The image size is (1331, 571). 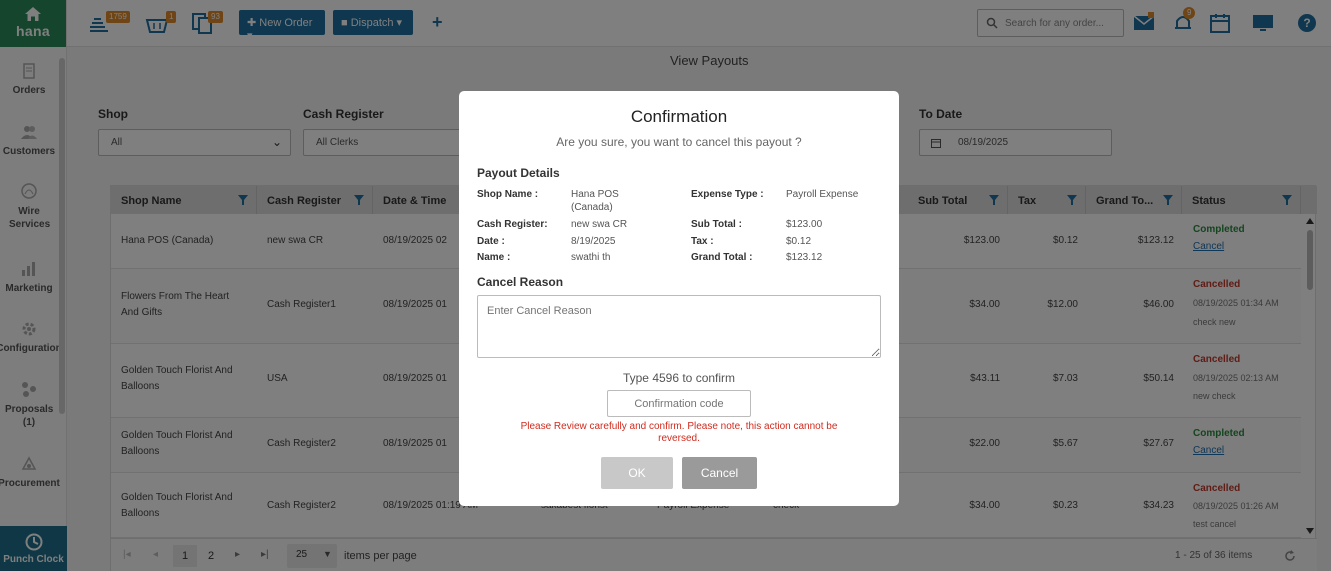 What do you see at coordinates (599, 224) in the screenshot?
I see `register-value: new swa CR` at bounding box center [599, 224].